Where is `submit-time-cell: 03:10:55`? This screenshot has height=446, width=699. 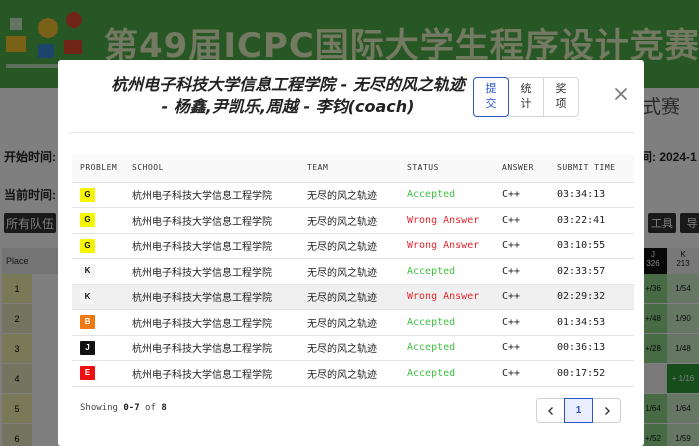
submit-time-cell: 03:10:55 is located at coordinates (595, 246).